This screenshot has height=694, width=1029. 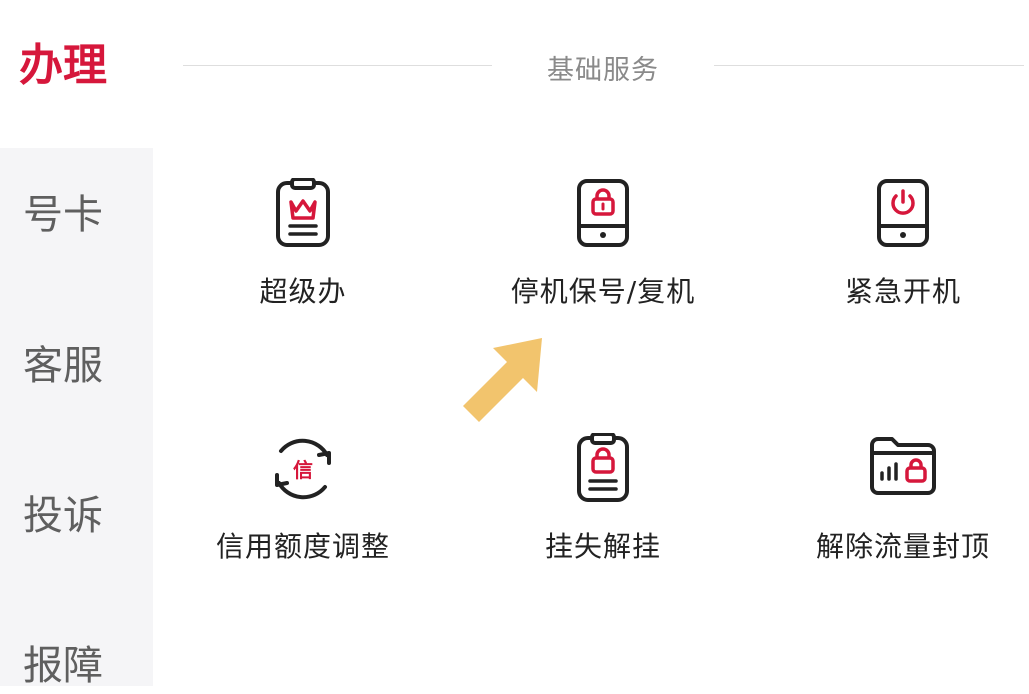 I want to click on service-label: 挂失解挂, so click(x=602, y=546).